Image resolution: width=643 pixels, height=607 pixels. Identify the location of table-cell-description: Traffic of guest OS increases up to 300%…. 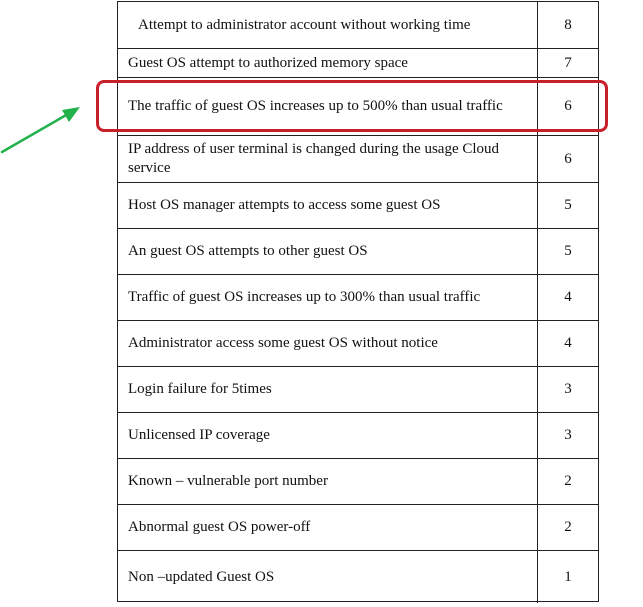
(328, 297).